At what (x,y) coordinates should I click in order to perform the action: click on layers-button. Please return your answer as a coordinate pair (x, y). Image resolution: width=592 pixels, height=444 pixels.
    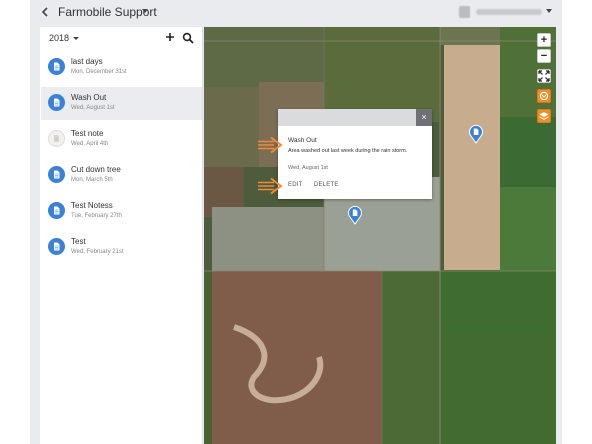
    Looking at the image, I should click on (544, 116).